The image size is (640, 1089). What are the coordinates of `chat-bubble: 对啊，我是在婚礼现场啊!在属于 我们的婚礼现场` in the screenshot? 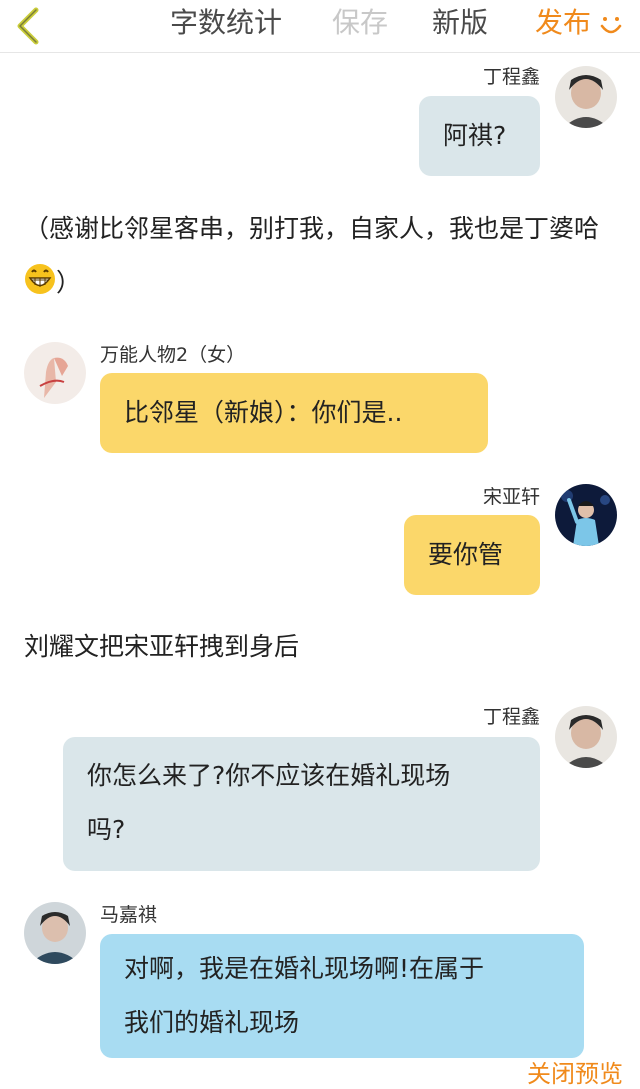 It's located at (342, 996).